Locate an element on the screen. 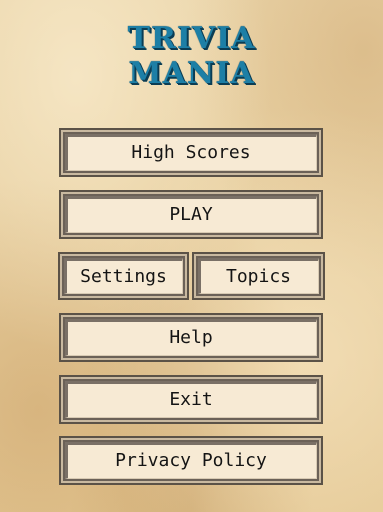  exit-label: Exit is located at coordinates (191, 399).